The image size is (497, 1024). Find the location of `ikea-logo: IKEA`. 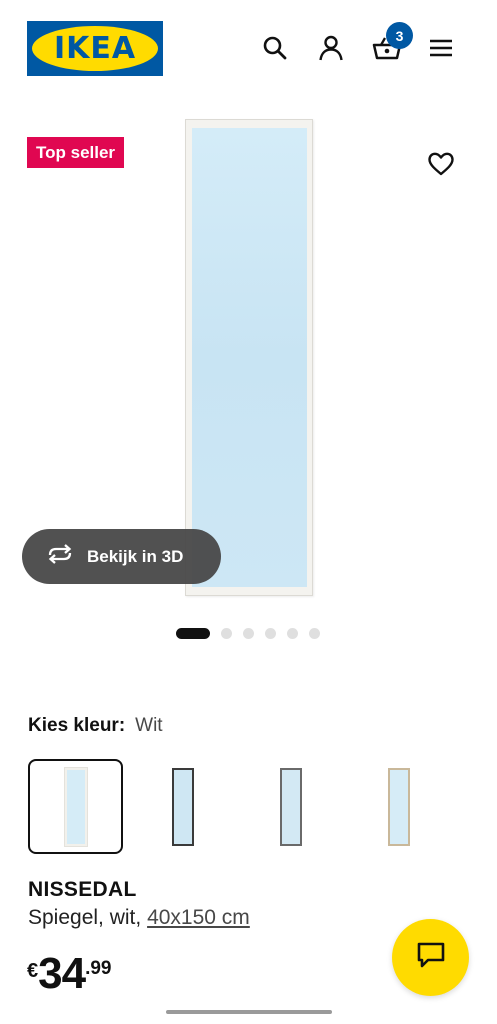

ikea-logo: IKEA is located at coordinates (95, 48).